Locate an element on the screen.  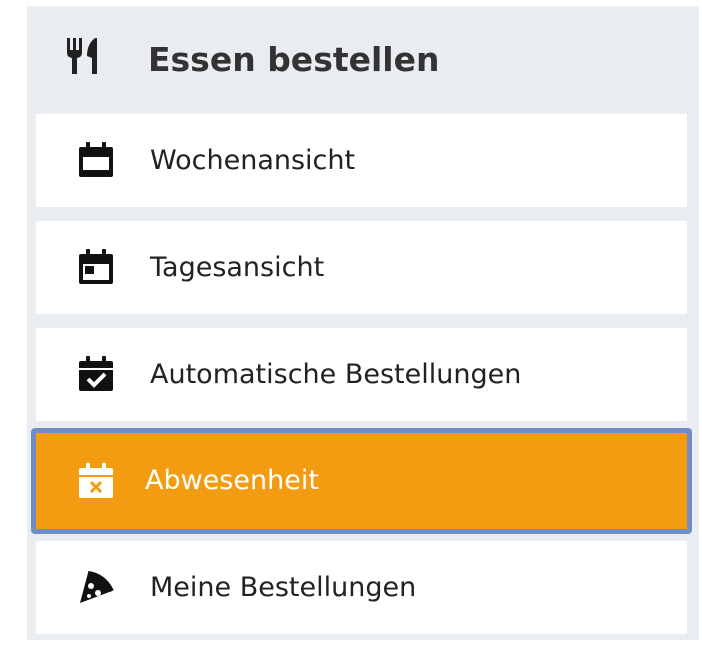
calendar-day-icon is located at coordinates (96, 267).